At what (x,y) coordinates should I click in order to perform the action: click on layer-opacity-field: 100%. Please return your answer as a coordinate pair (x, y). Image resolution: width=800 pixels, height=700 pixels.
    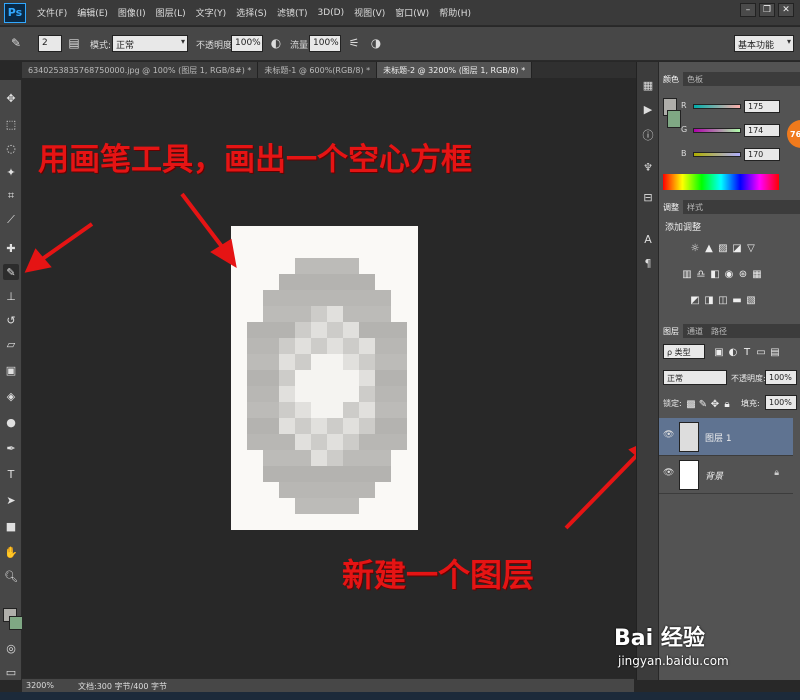
    Looking at the image, I should click on (781, 377).